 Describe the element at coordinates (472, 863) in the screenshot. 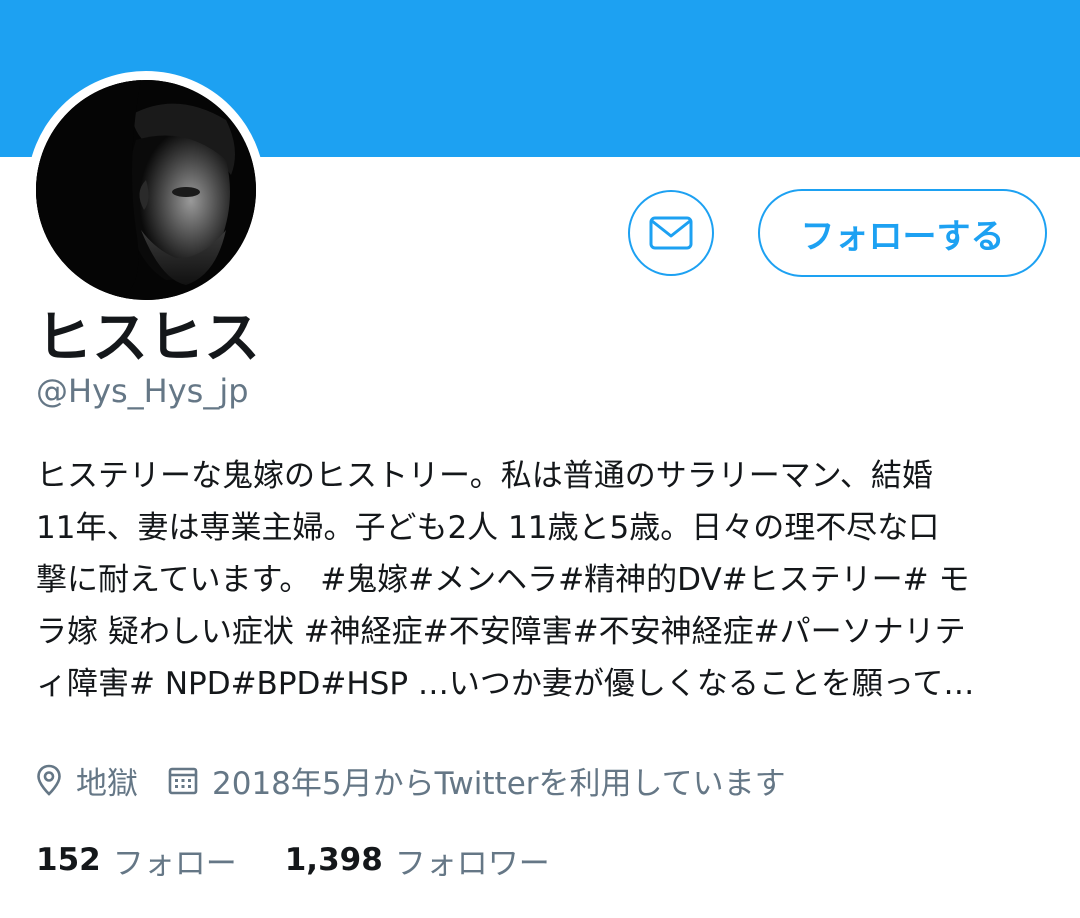

I see `followers-label: フォロワー` at that location.